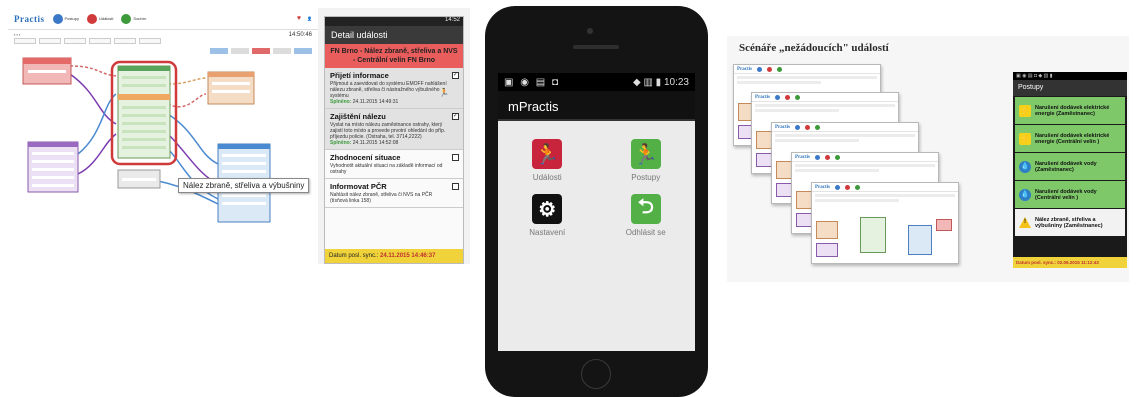  Describe the element at coordinates (359, 75) in the screenshot. I see `step-title: Přijetí informace` at that location.